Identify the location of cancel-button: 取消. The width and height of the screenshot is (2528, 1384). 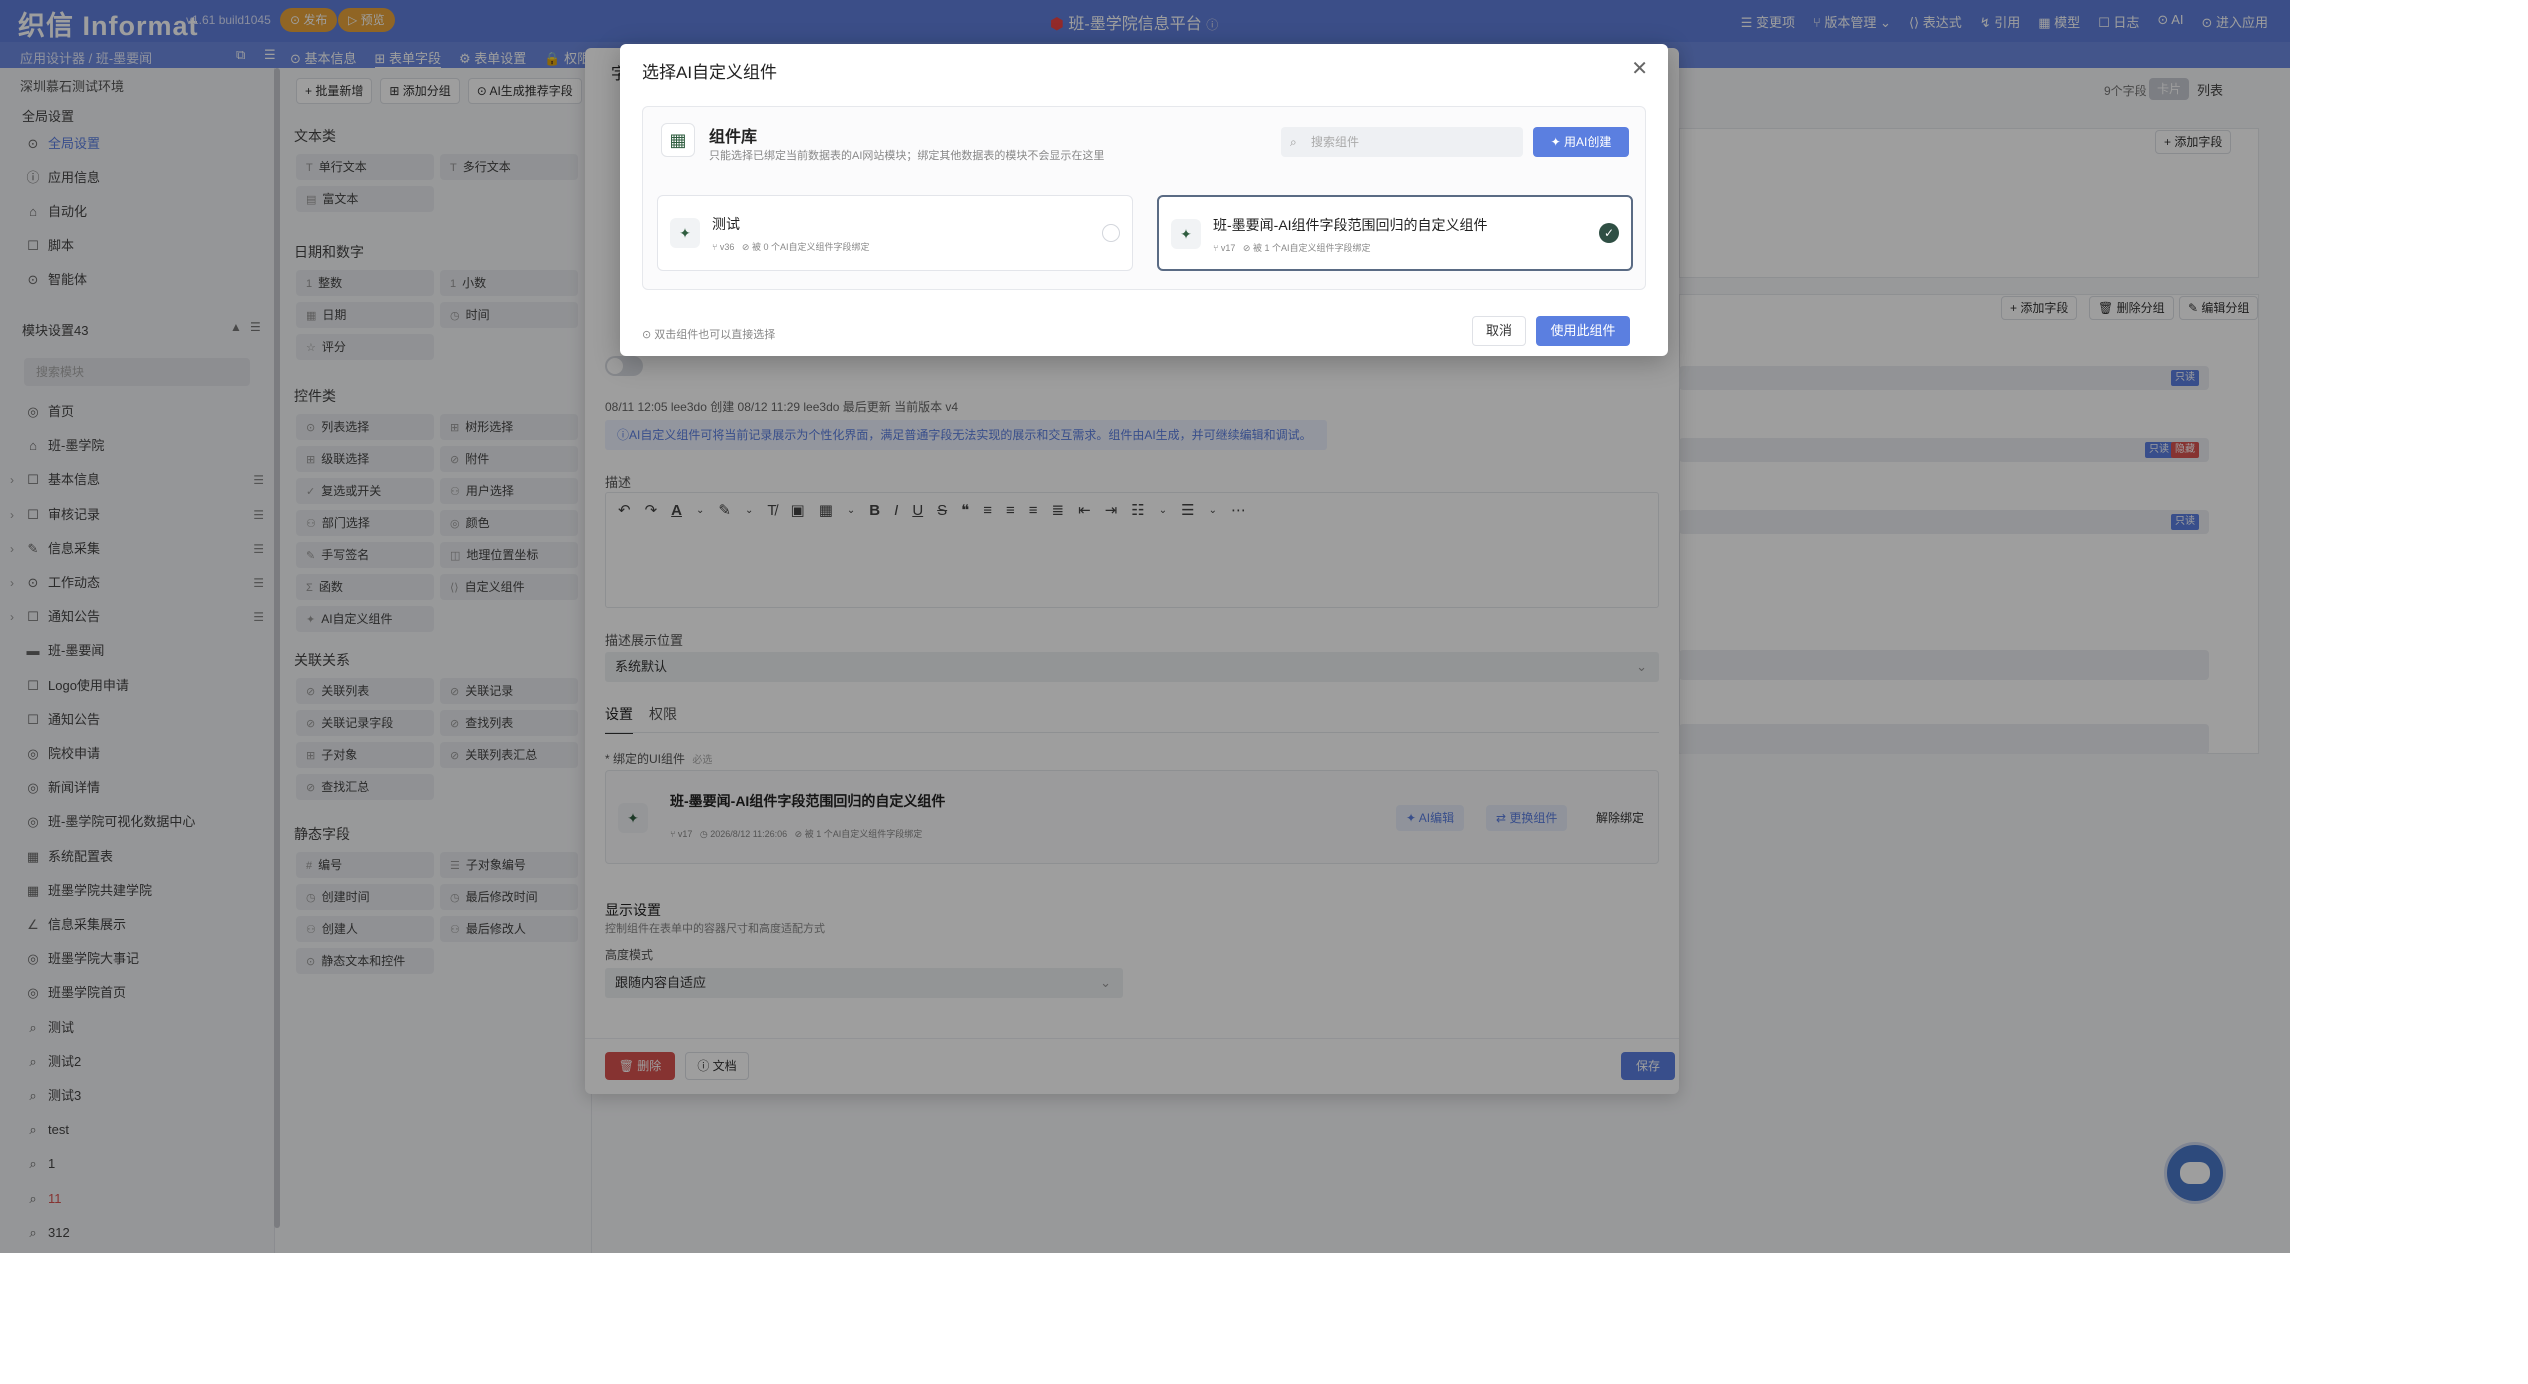
(1499, 331).